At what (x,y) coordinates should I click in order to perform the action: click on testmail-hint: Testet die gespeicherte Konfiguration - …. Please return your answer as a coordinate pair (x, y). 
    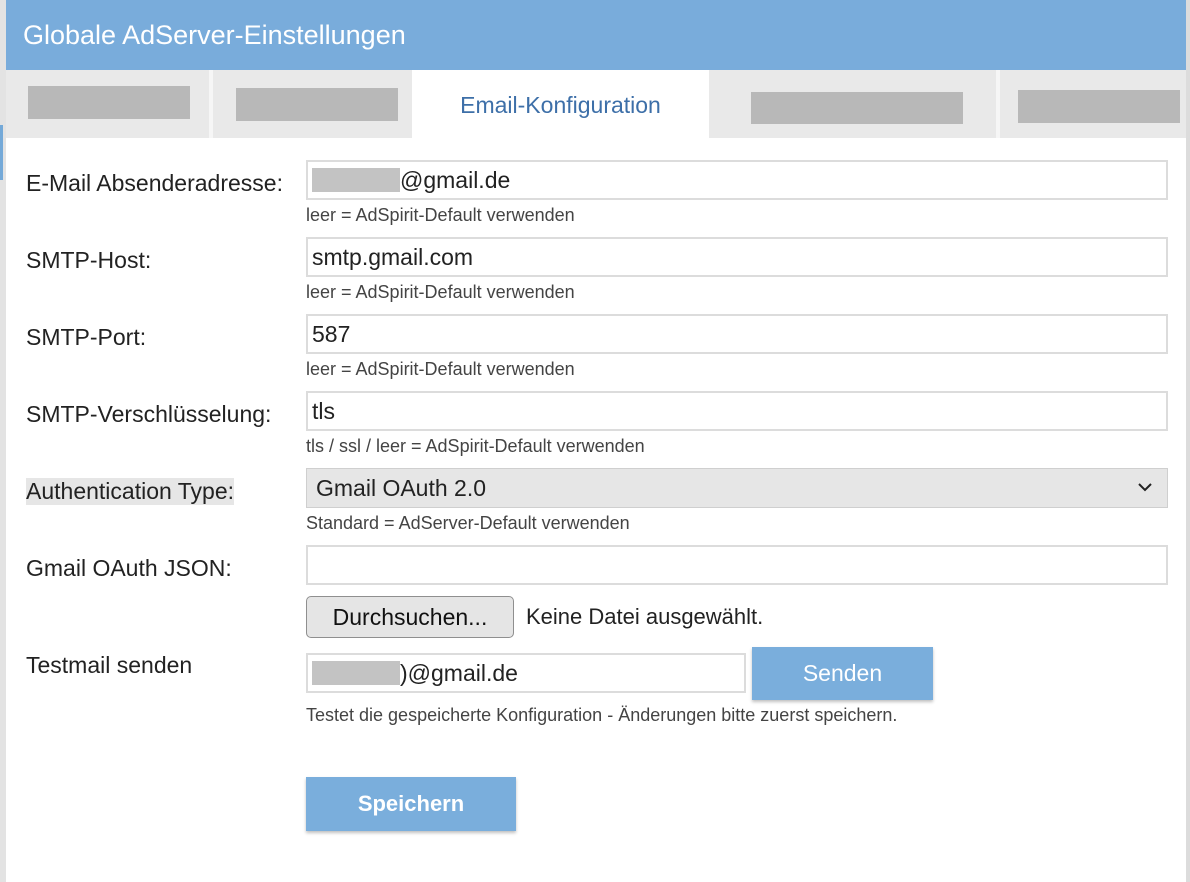
    Looking at the image, I should click on (602, 715).